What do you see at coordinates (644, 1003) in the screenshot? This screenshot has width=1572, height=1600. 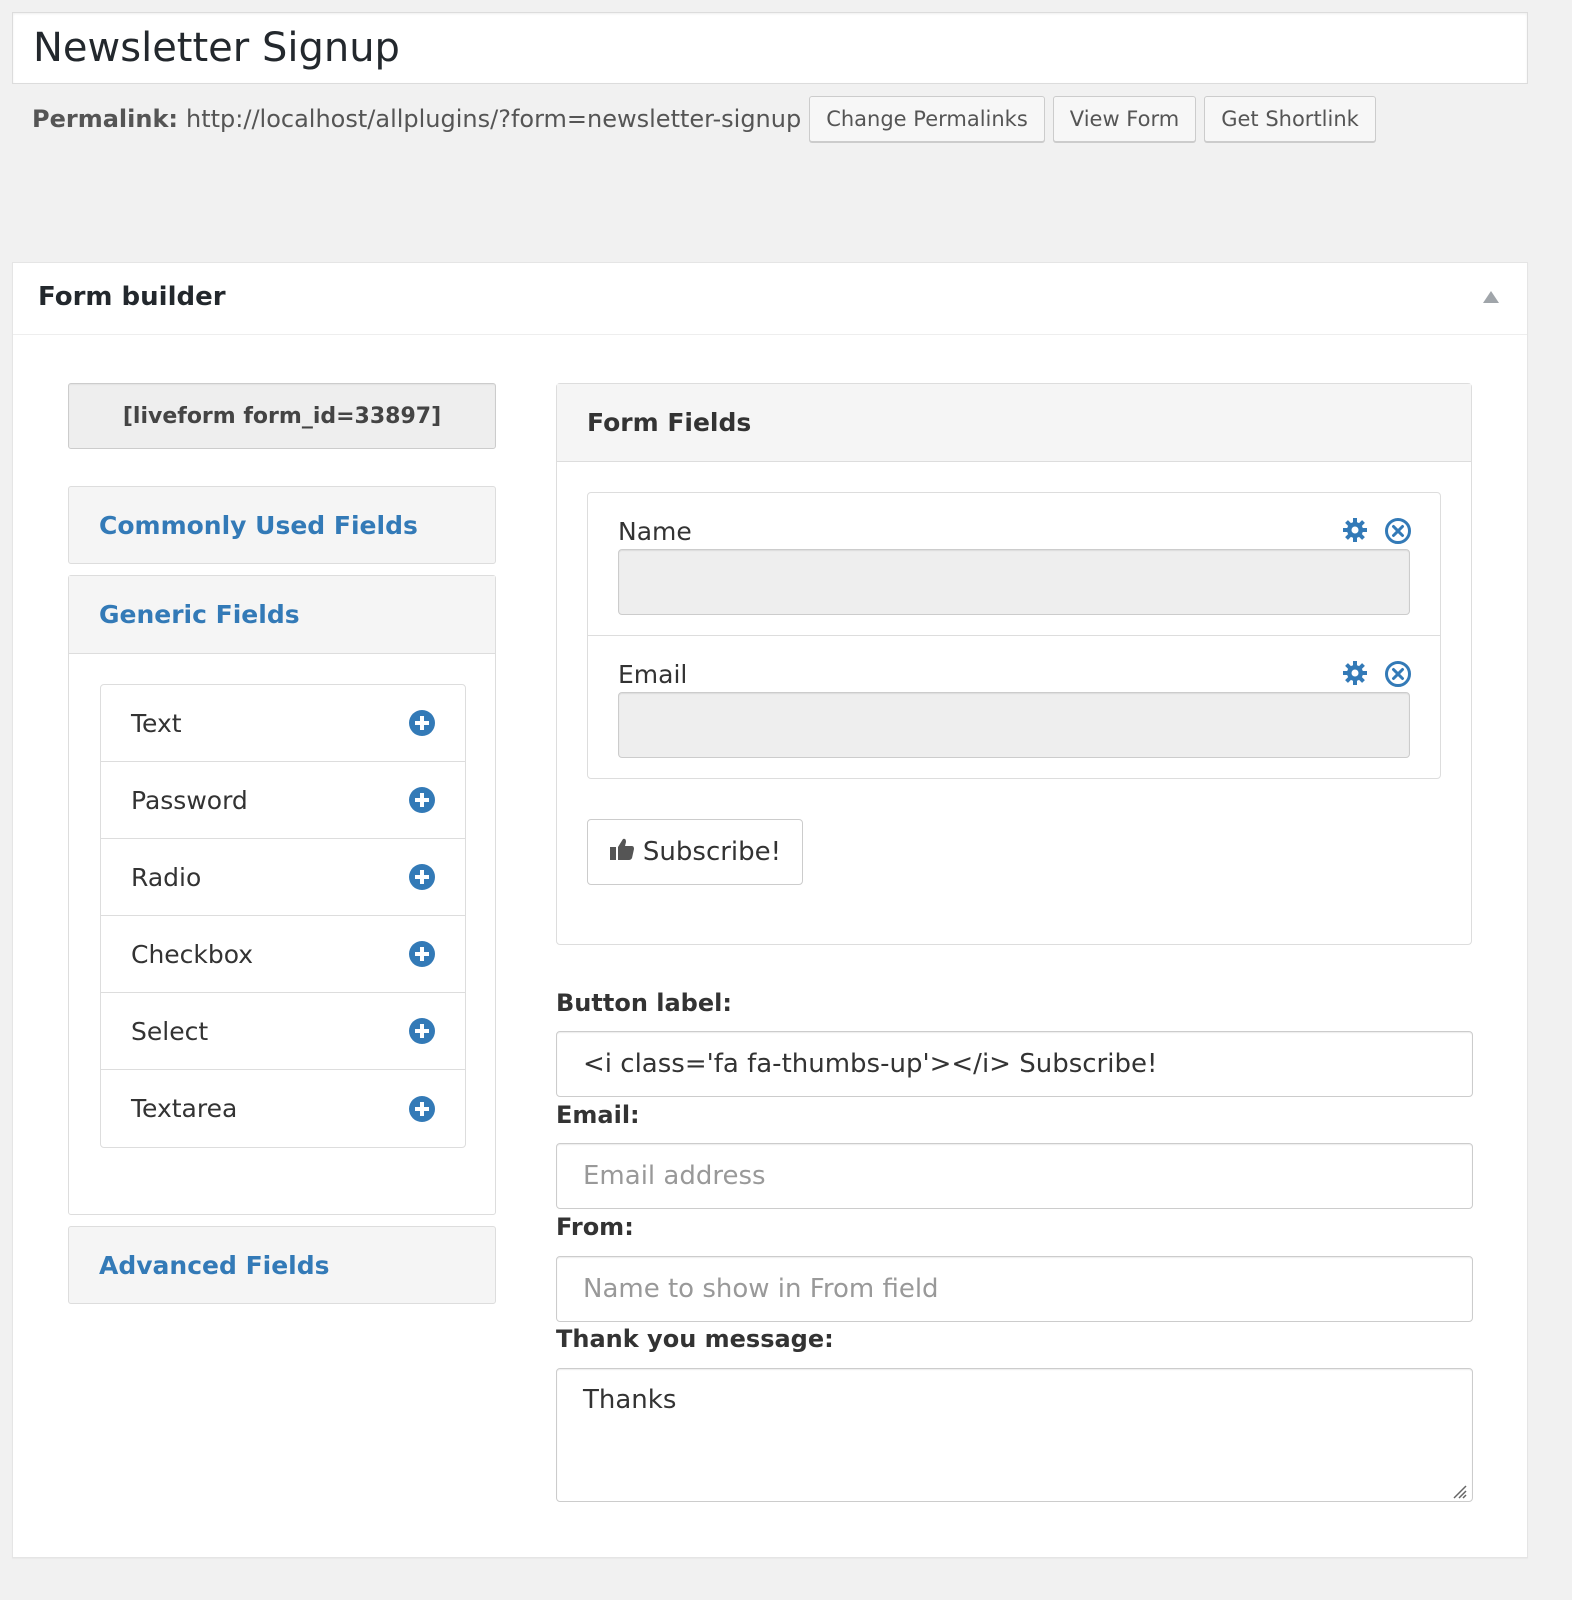 I see `button-label-label: Button label:` at bounding box center [644, 1003].